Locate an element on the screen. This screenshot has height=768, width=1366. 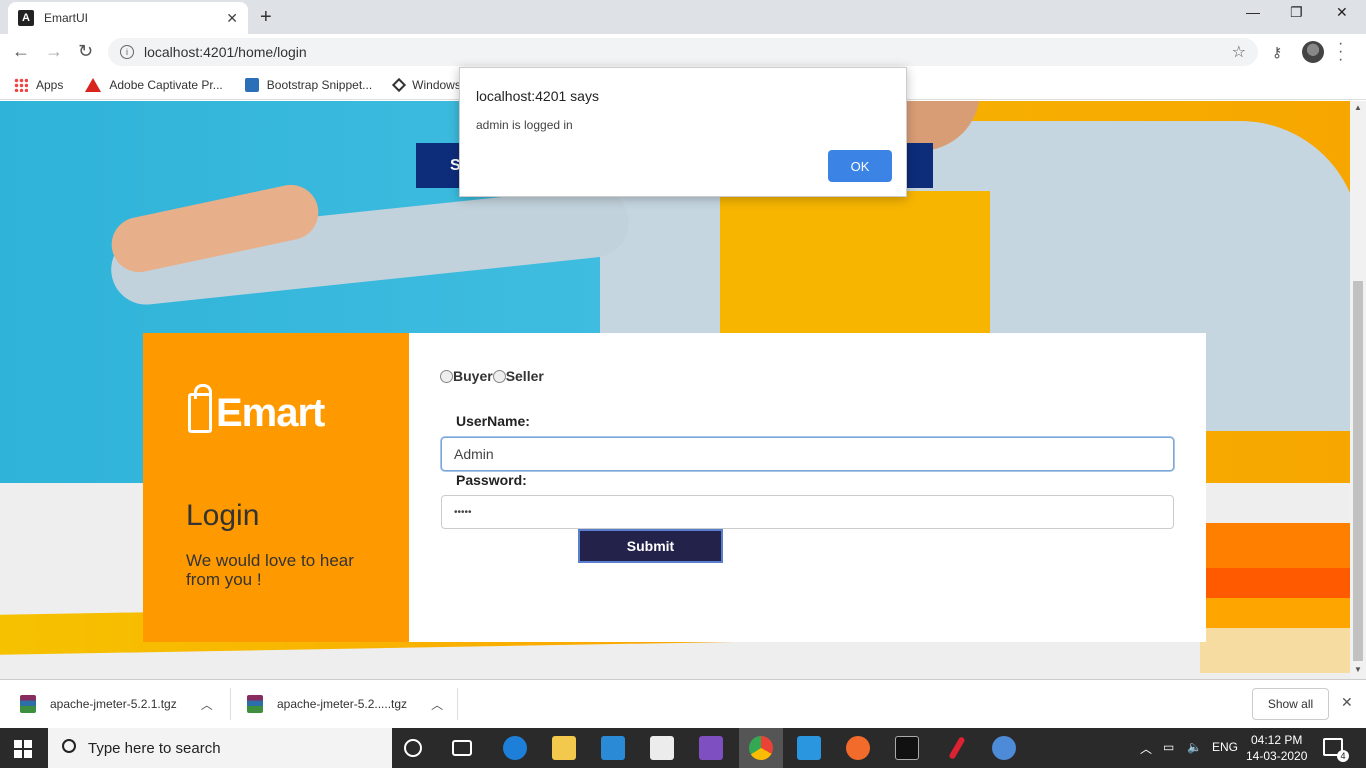
seller-radio is located at coordinates (499, 376).